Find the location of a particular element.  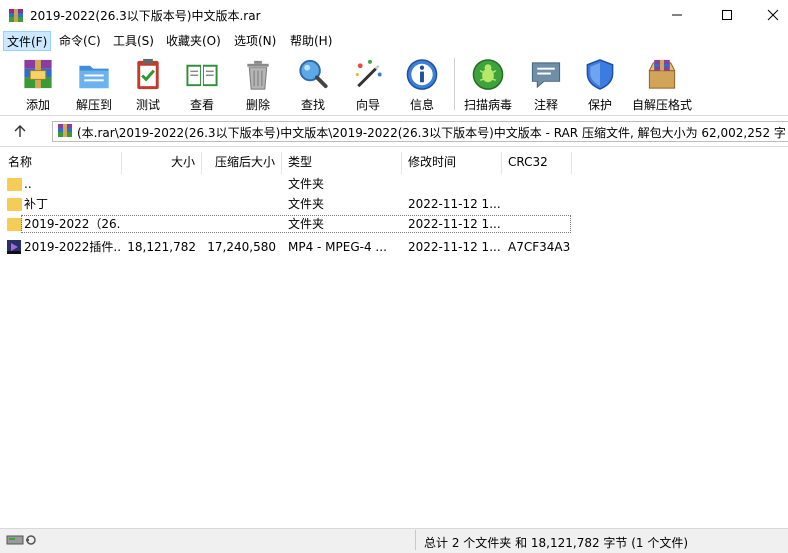

info-label: 信息 is located at coordinates (421, 105).